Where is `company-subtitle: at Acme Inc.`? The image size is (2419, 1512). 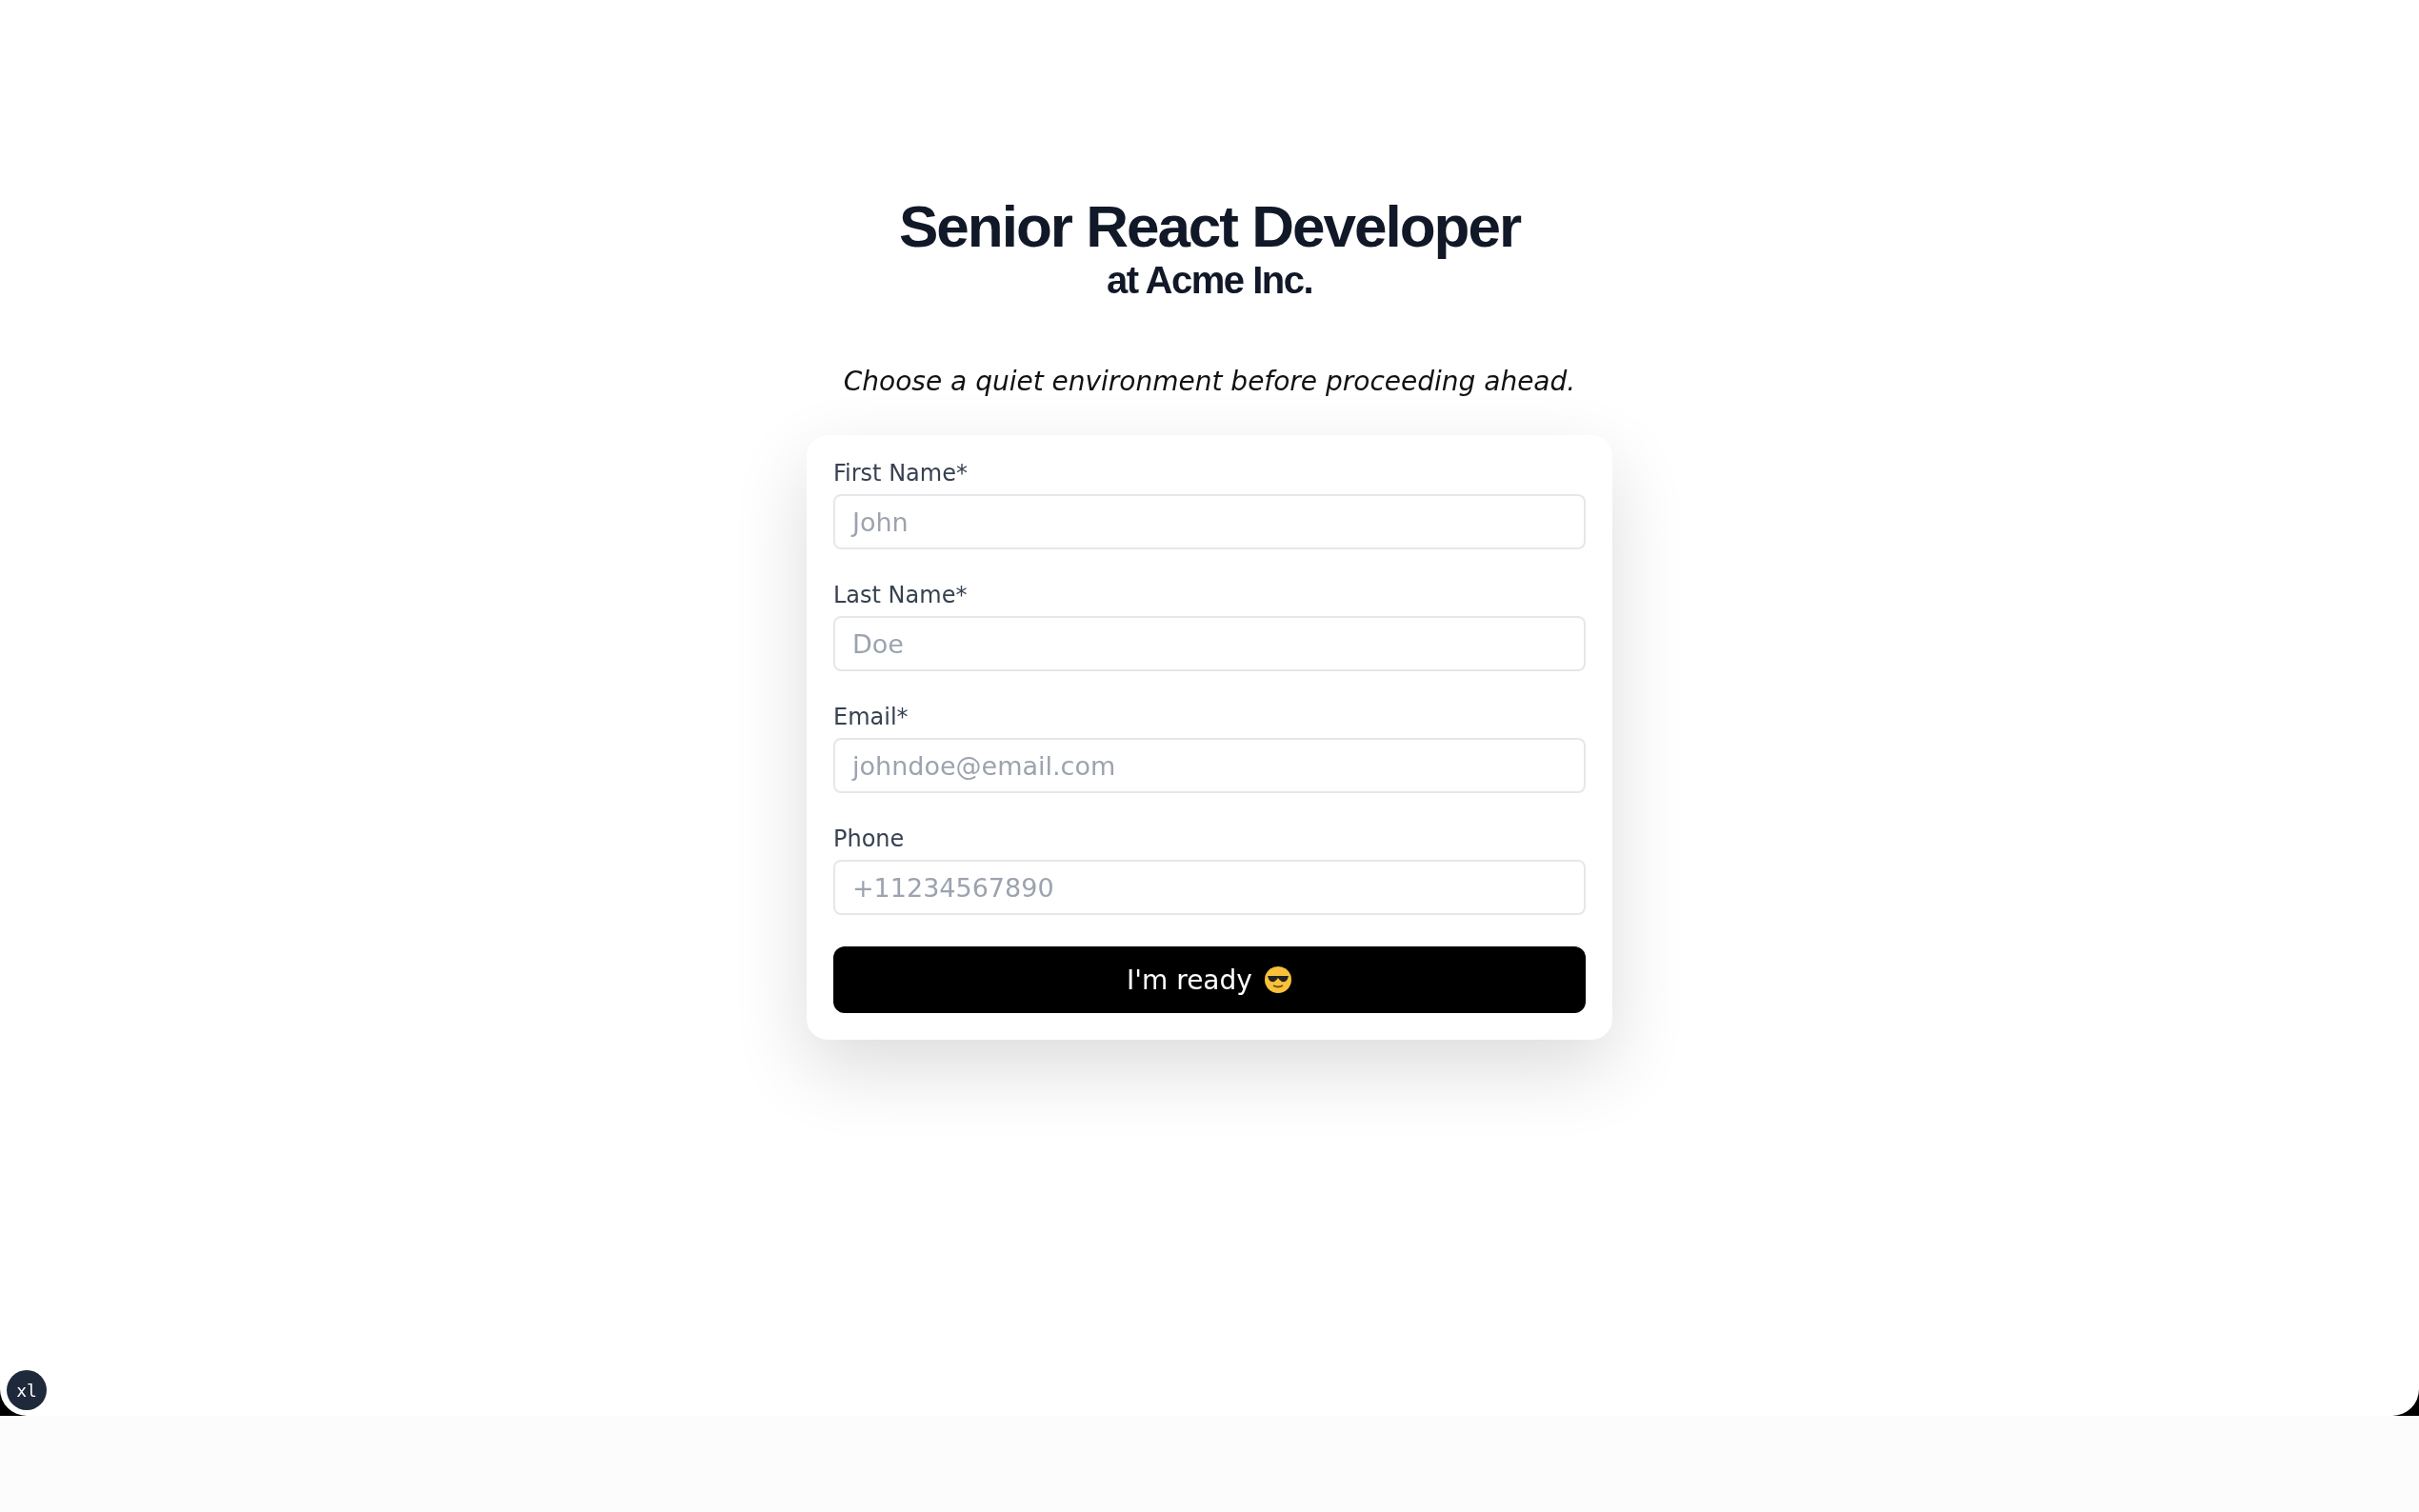 company-subtitle: at Acme Inc. is located at coordinates (1209, 280).